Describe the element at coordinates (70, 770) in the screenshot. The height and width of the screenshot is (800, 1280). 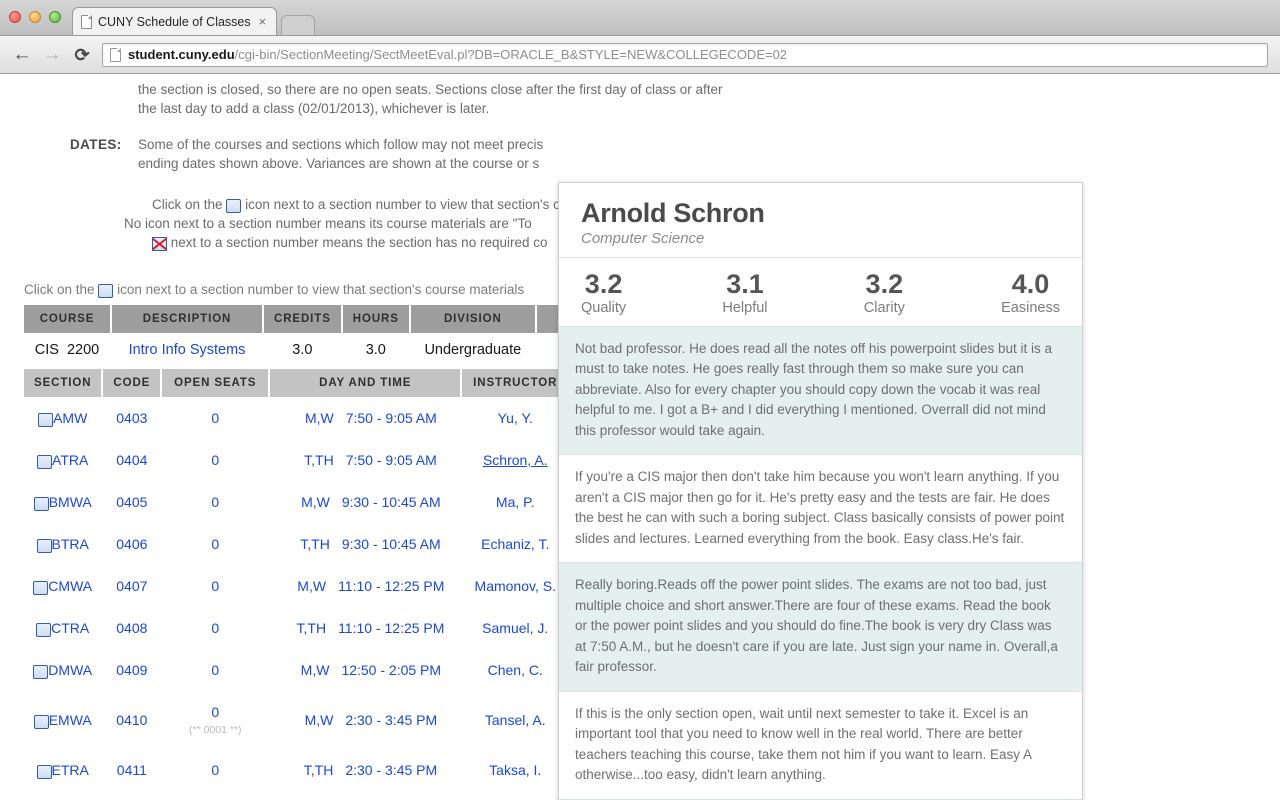
I see `section-link: ETRA` at that location.